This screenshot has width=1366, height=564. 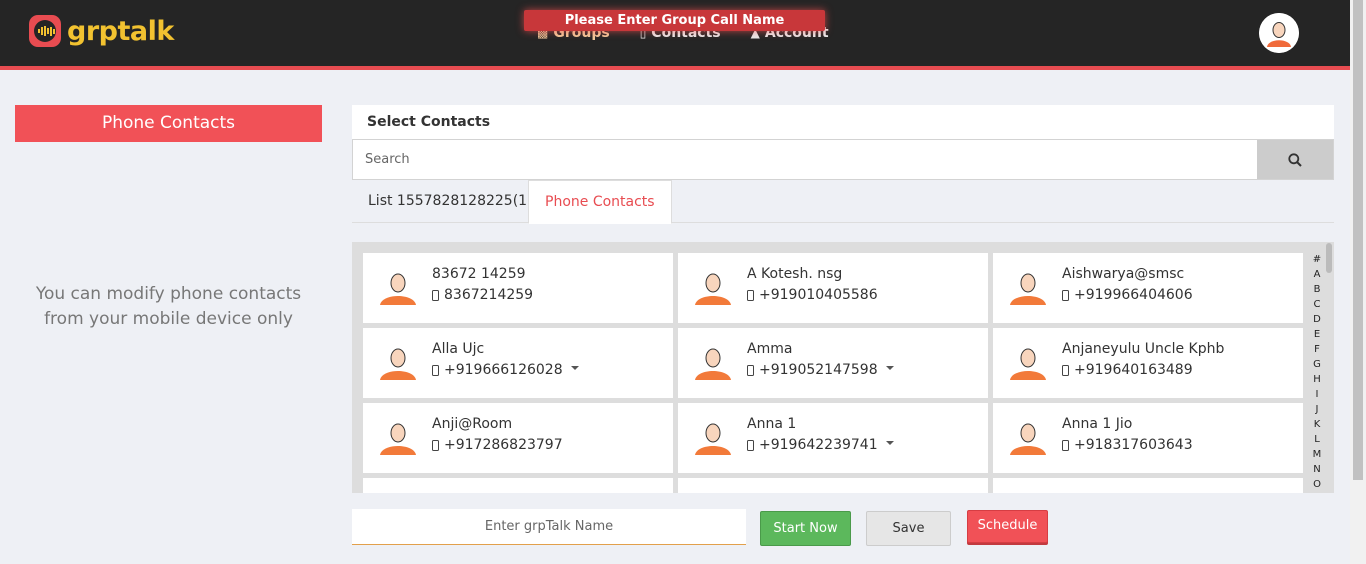 I want to click on search-bar, so click(x=843, y=159).